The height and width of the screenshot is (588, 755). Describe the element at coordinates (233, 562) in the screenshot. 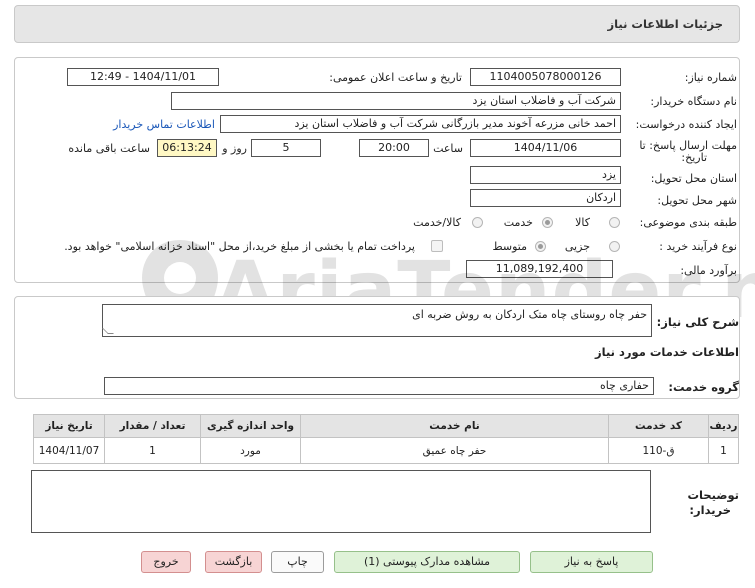

I see `back-button: بازگشت` at that location.